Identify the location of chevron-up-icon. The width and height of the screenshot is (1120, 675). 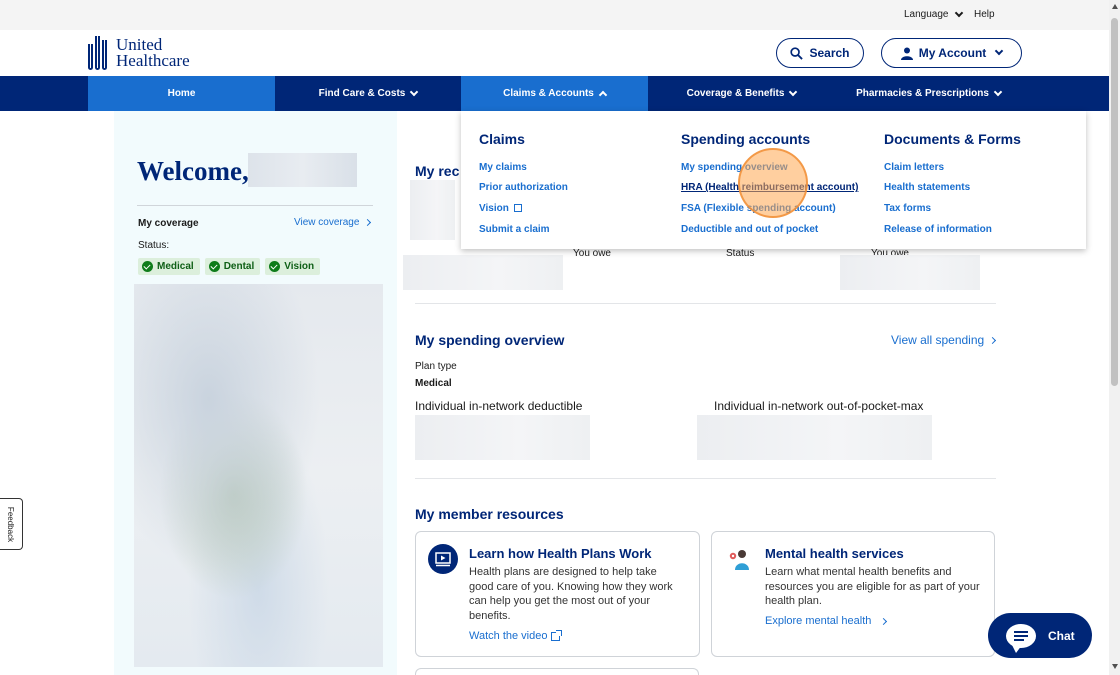
(603, 95).